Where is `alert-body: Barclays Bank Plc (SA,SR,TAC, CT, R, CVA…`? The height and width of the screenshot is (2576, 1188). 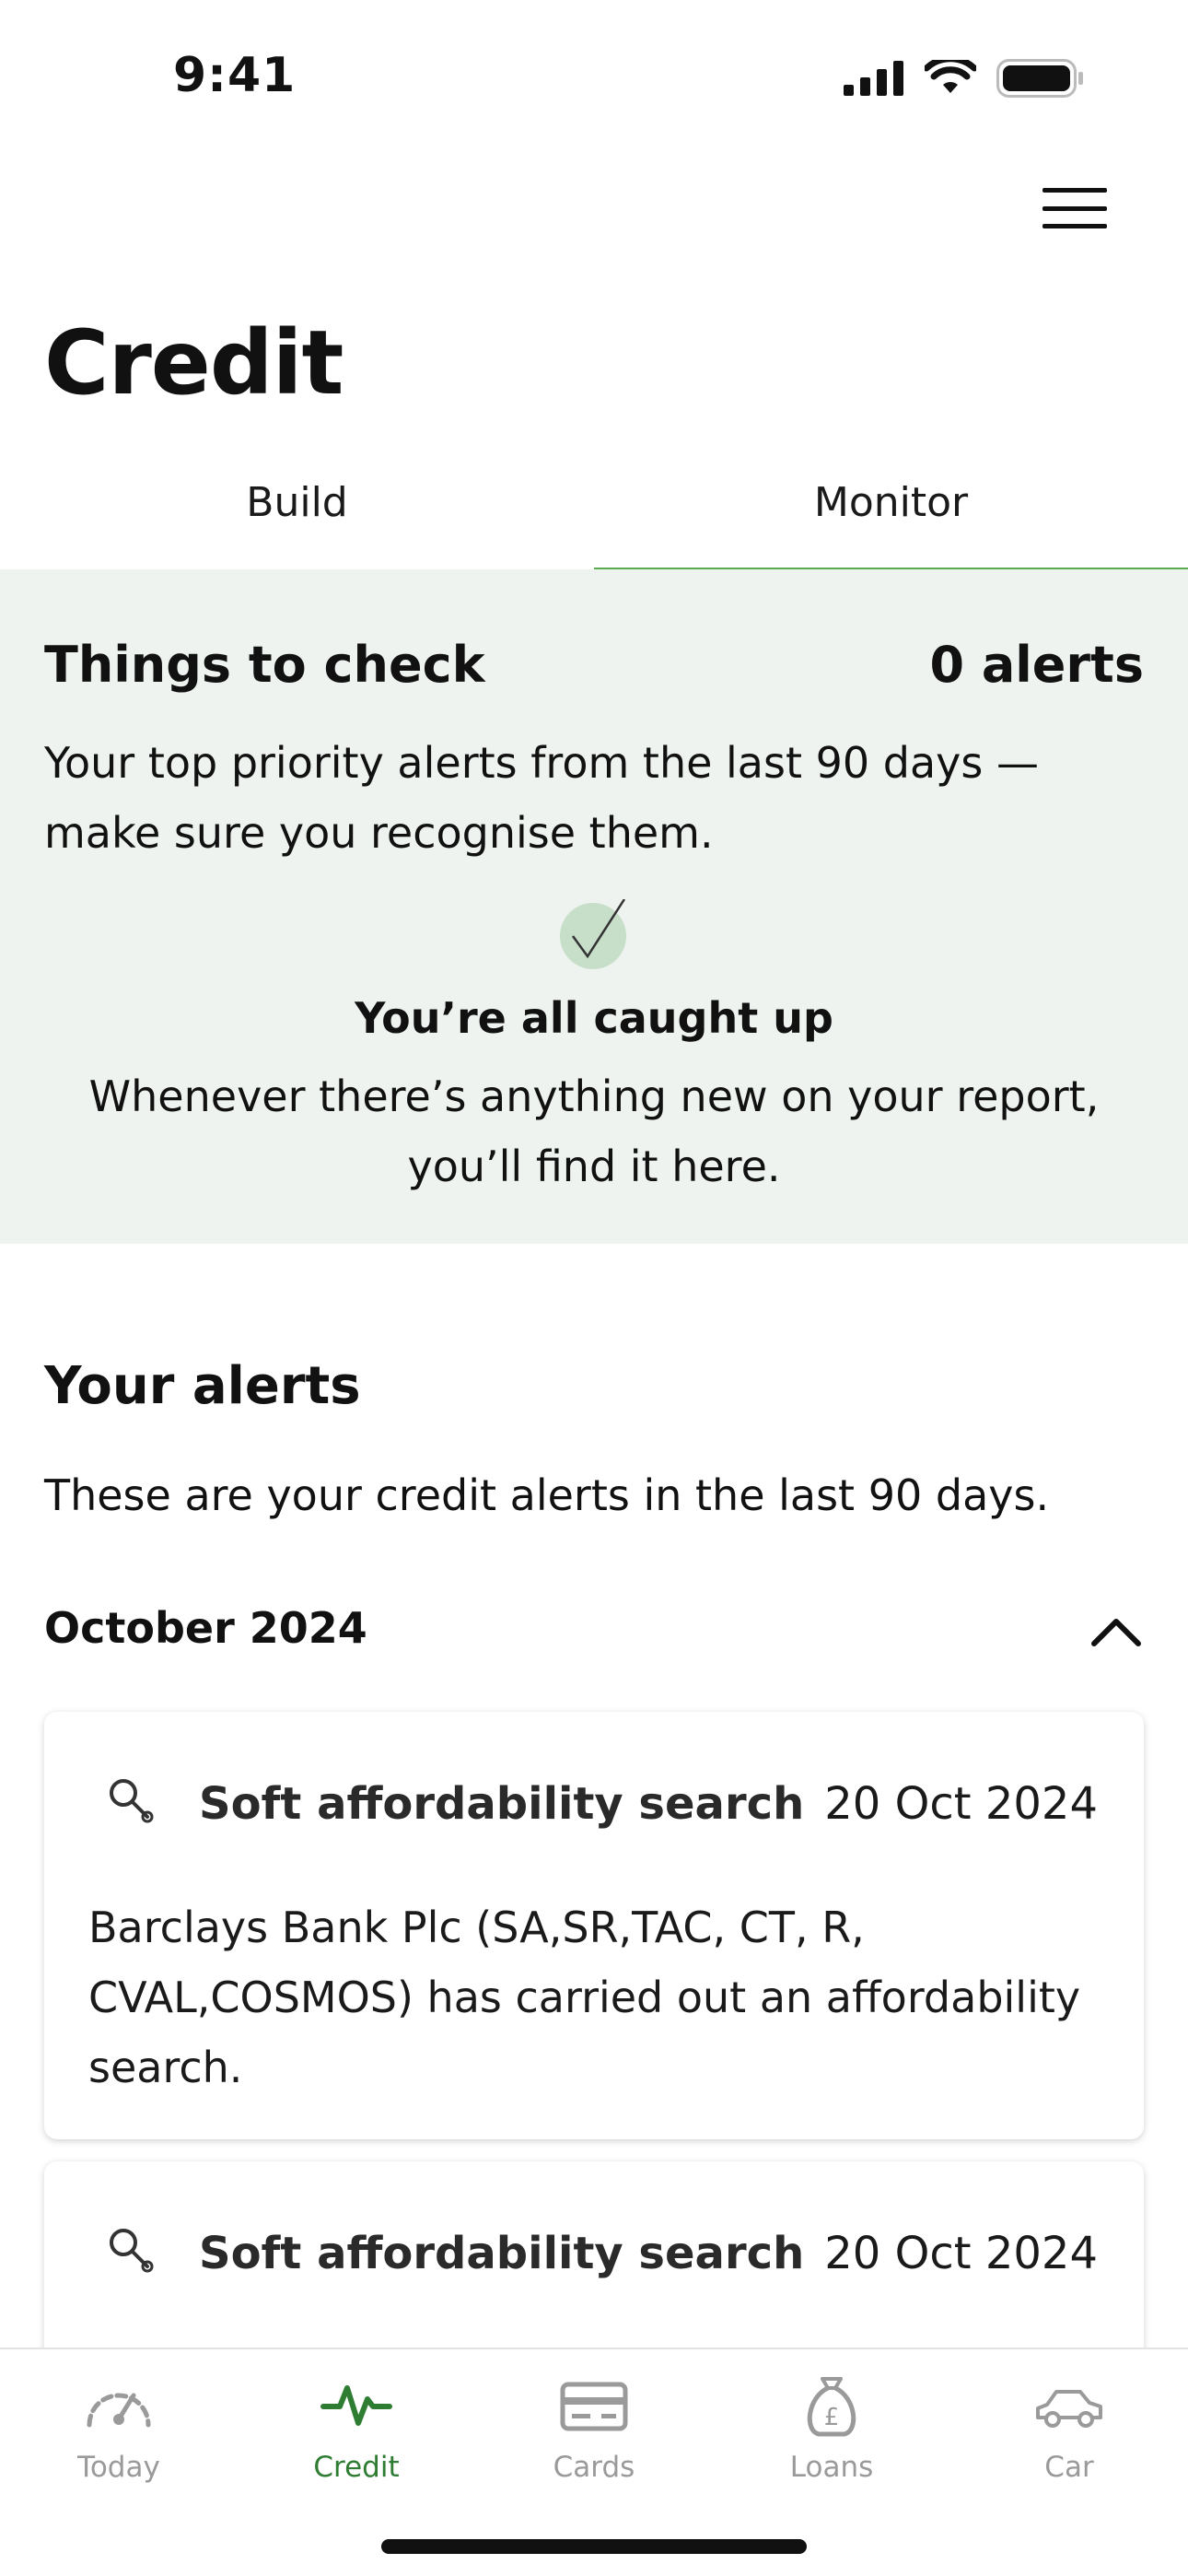
alert-body: Barclays Bank Plc (SA,SR,TAC, CT, R, CVA… is located at coordinates (584, 1997).